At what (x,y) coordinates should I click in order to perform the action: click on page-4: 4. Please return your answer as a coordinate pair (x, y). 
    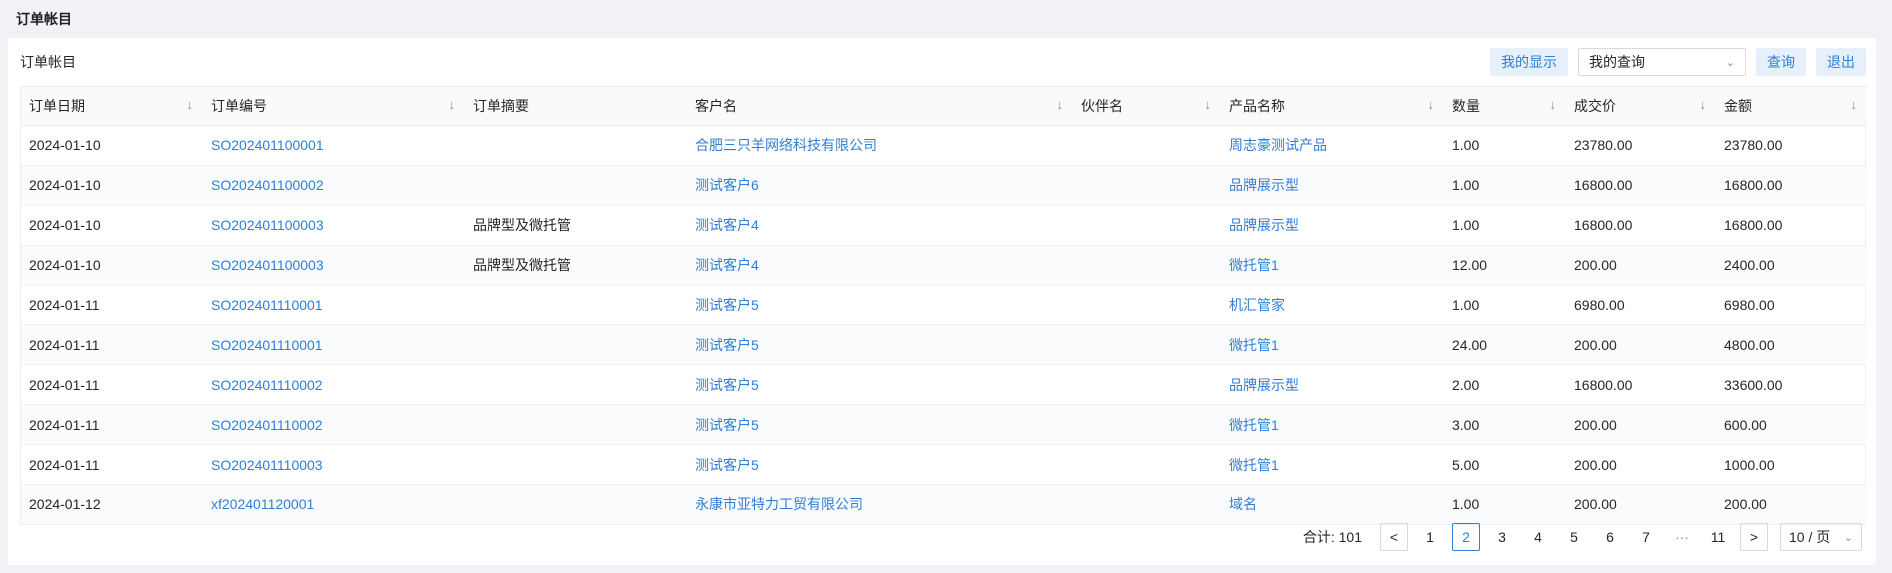
    Looking at the image, I should click on (1538, 537).